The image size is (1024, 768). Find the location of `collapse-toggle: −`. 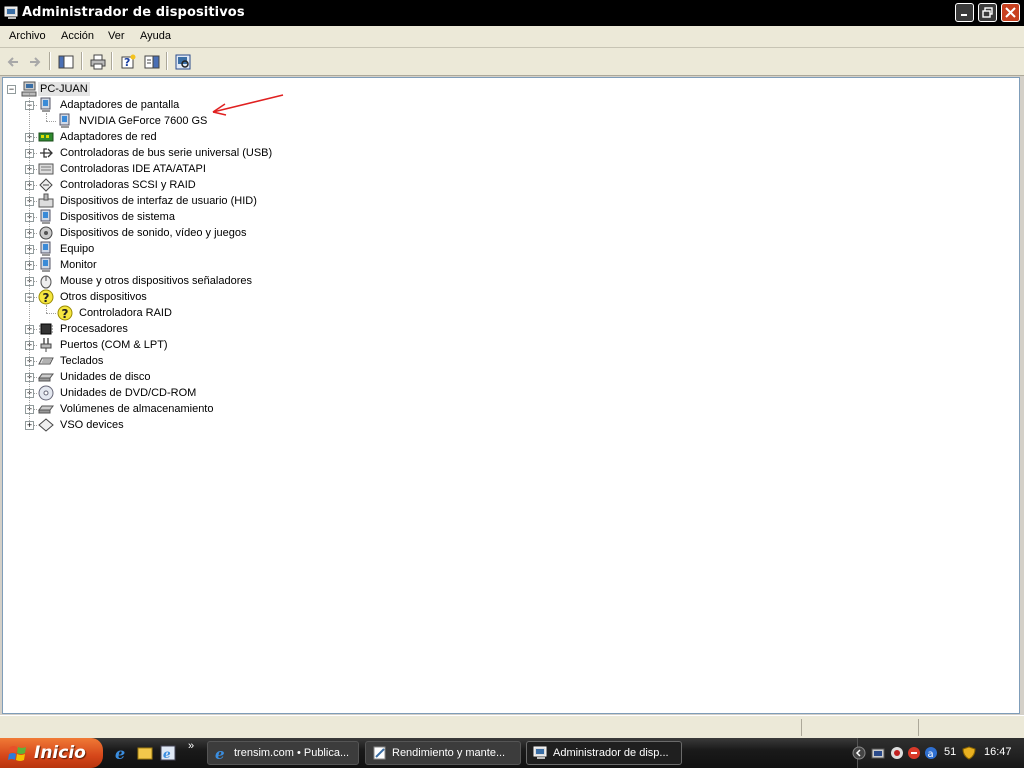

collapse-toggle: − is located at coordinates (11, 89).